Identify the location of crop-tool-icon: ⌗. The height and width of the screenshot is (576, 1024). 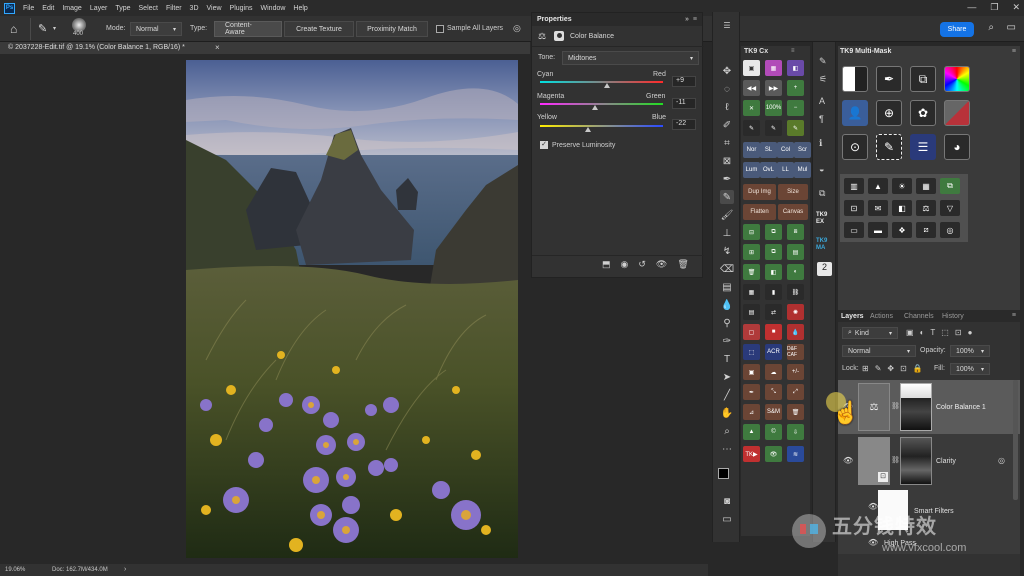
(727, 143).